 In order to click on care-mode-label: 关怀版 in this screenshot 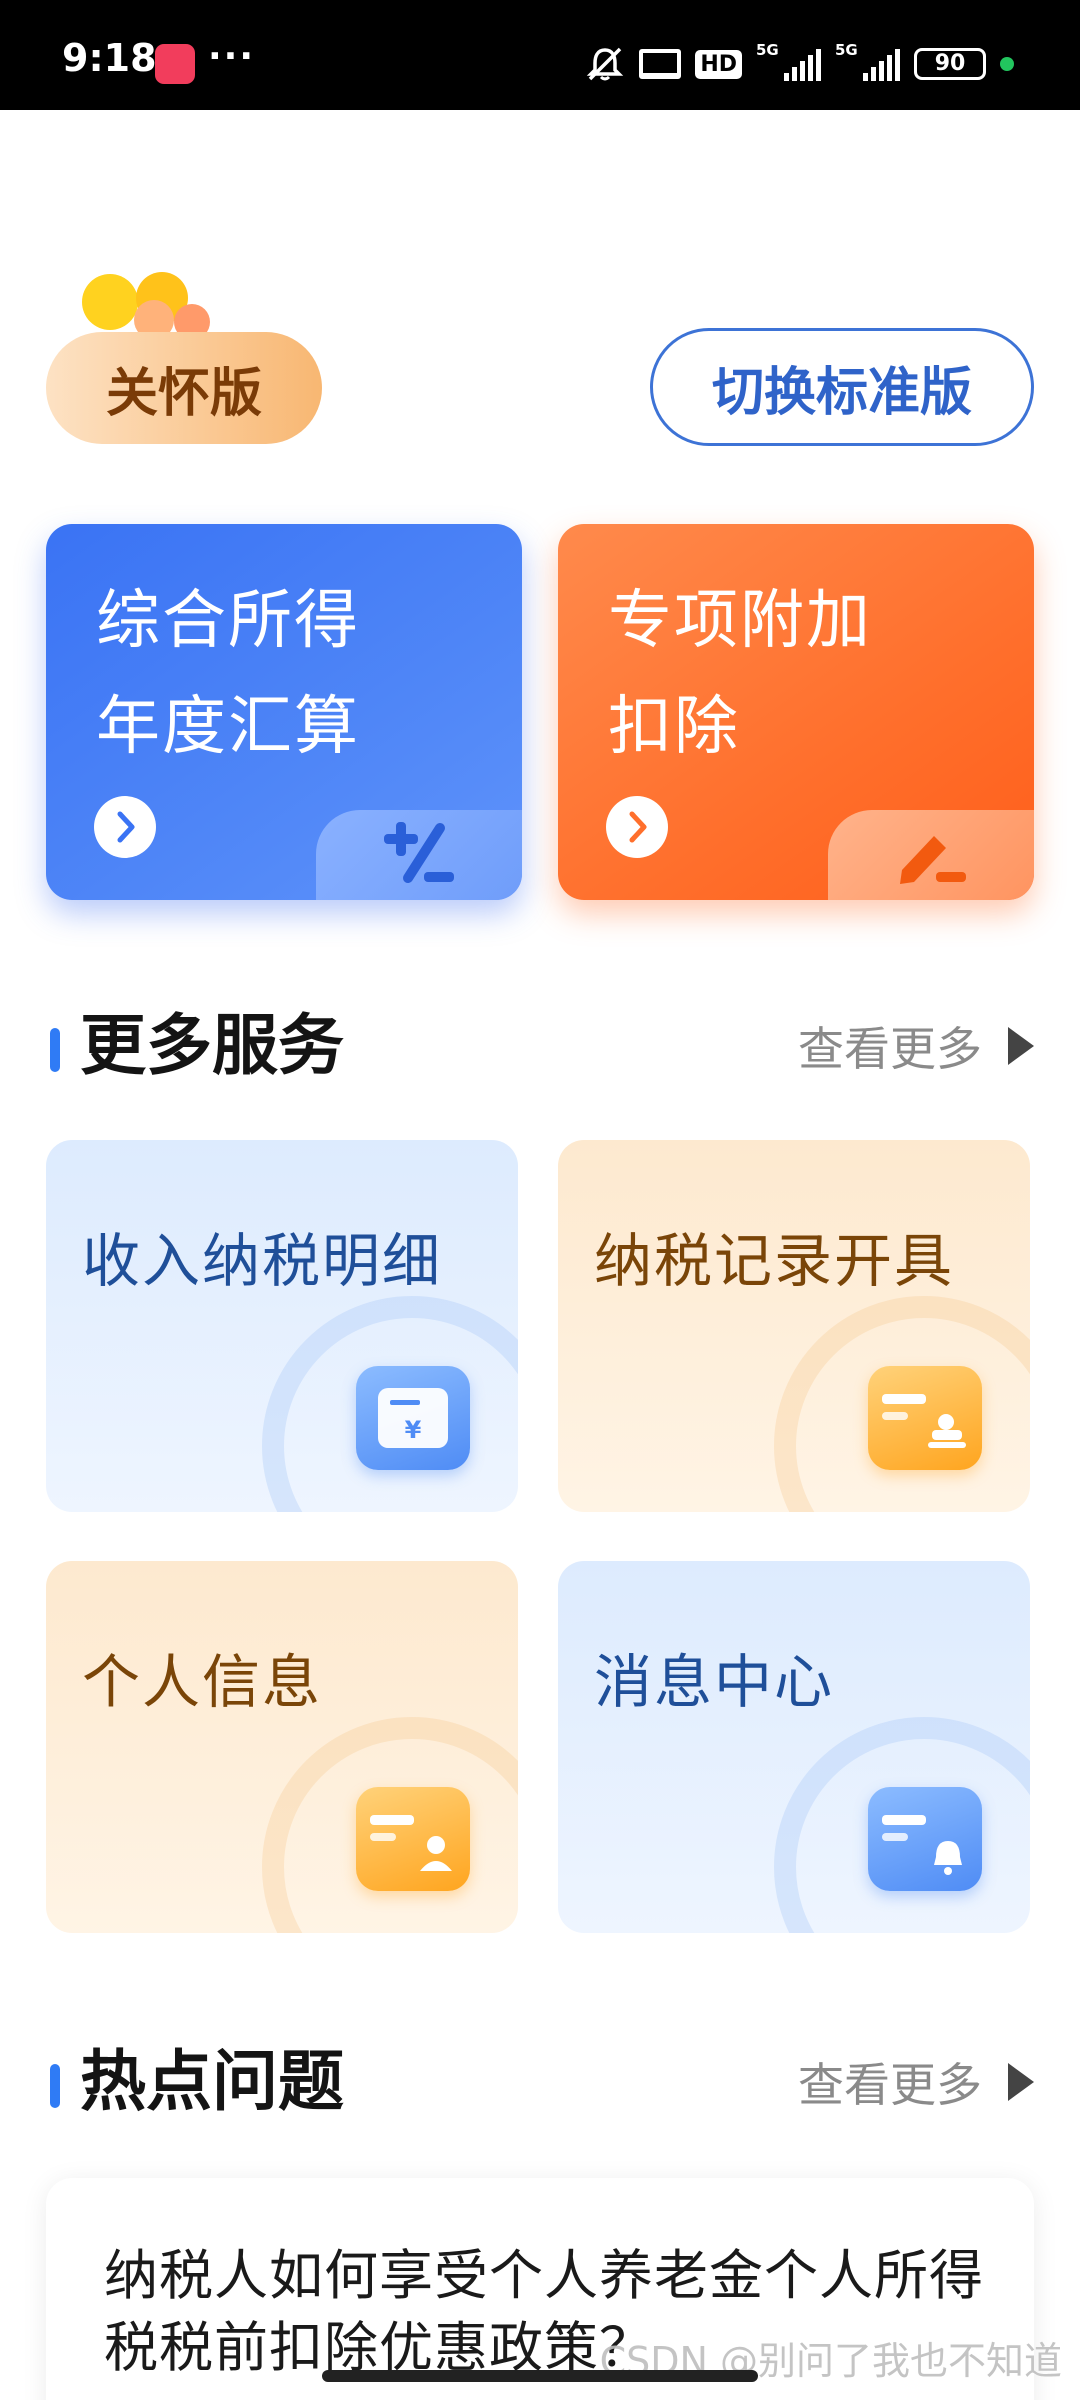, I will do `click(183, 393)`.